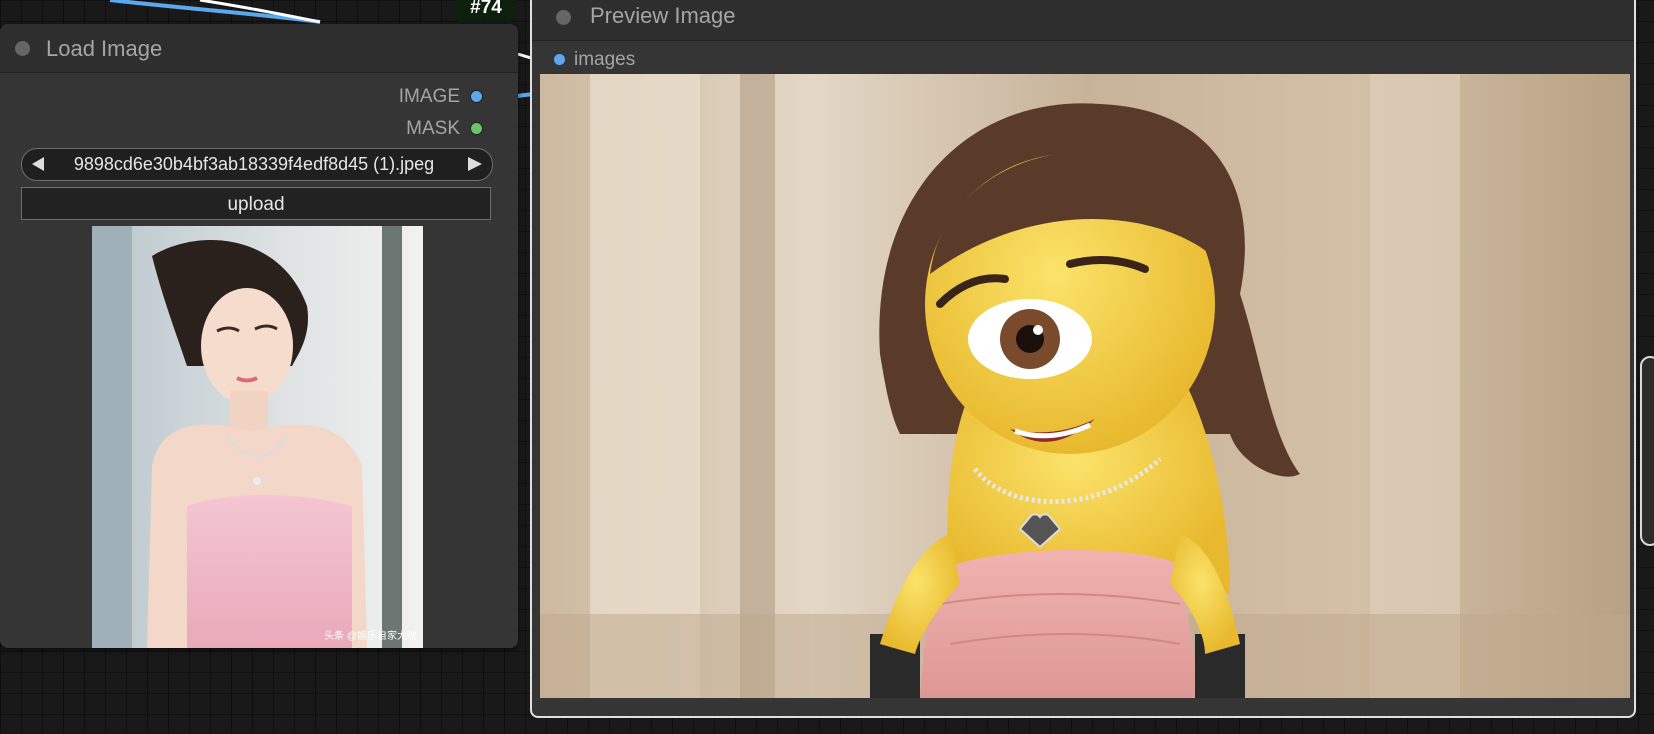  What do you see at coordinates (486, 11) in the screenshot?
I see `node-id-badge: #74` at bounding box center [486, 11].